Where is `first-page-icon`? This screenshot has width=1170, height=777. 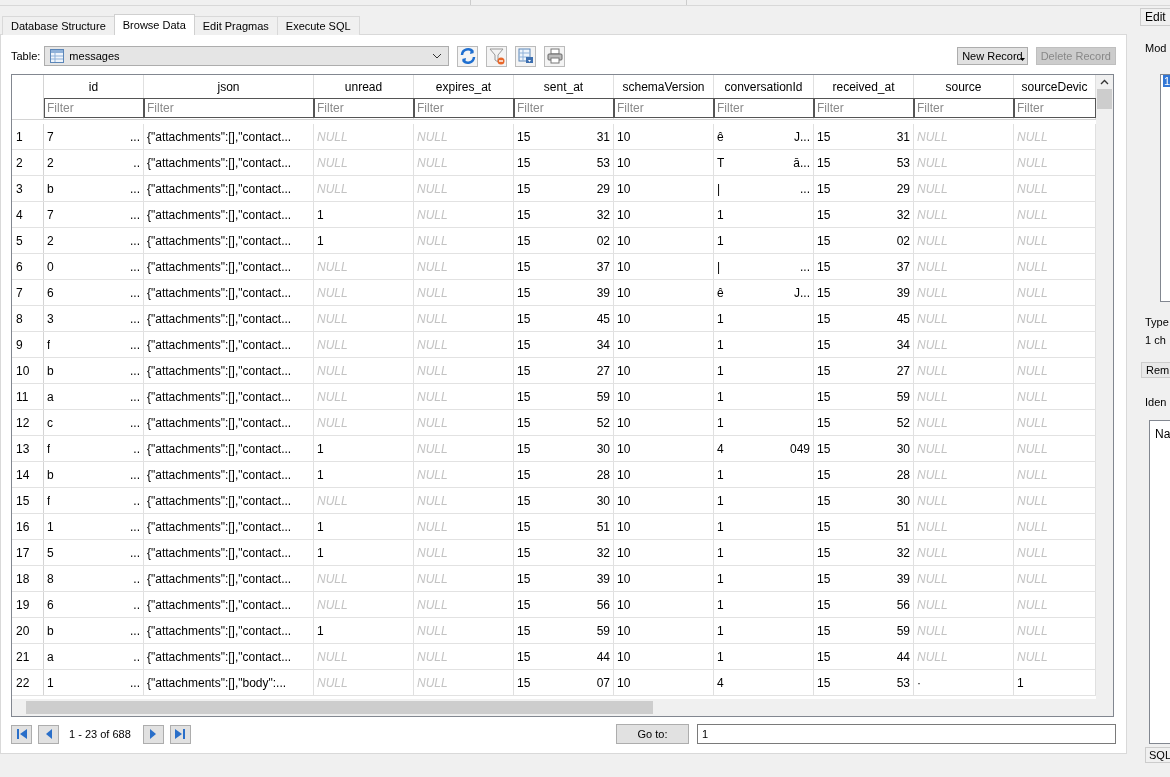
first-page-icon is located at coordinates (21, 734).